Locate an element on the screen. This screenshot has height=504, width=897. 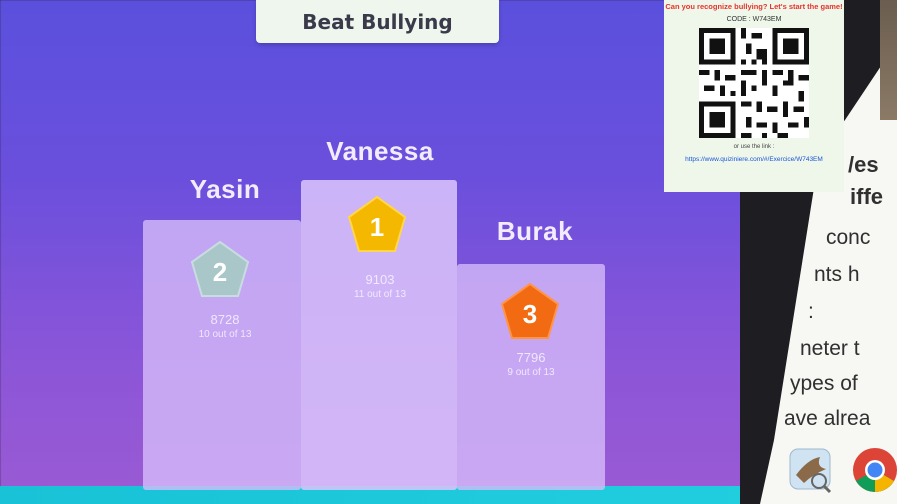
page-title: Beat Bullying is located at coordinates (377, 21).